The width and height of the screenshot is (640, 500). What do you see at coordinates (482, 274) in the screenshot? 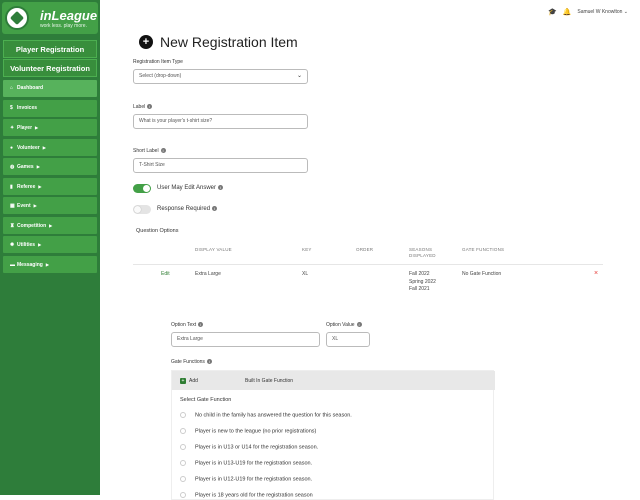
I see `gate-functions-cell: No Gate Function` at bounding box center [482, 274].